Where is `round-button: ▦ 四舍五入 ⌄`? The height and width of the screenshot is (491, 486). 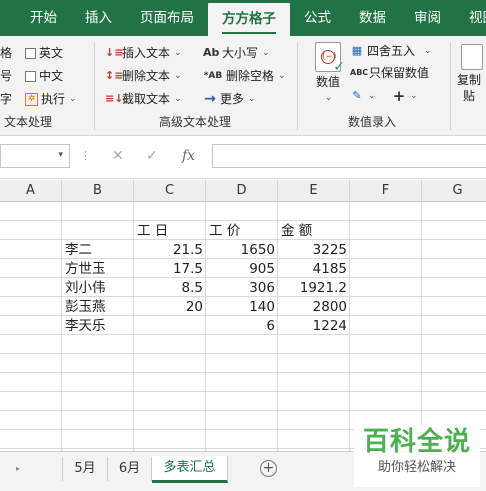 round-button: ▦ 四舍五入 ⌄ is located at coordinates (391, 51).